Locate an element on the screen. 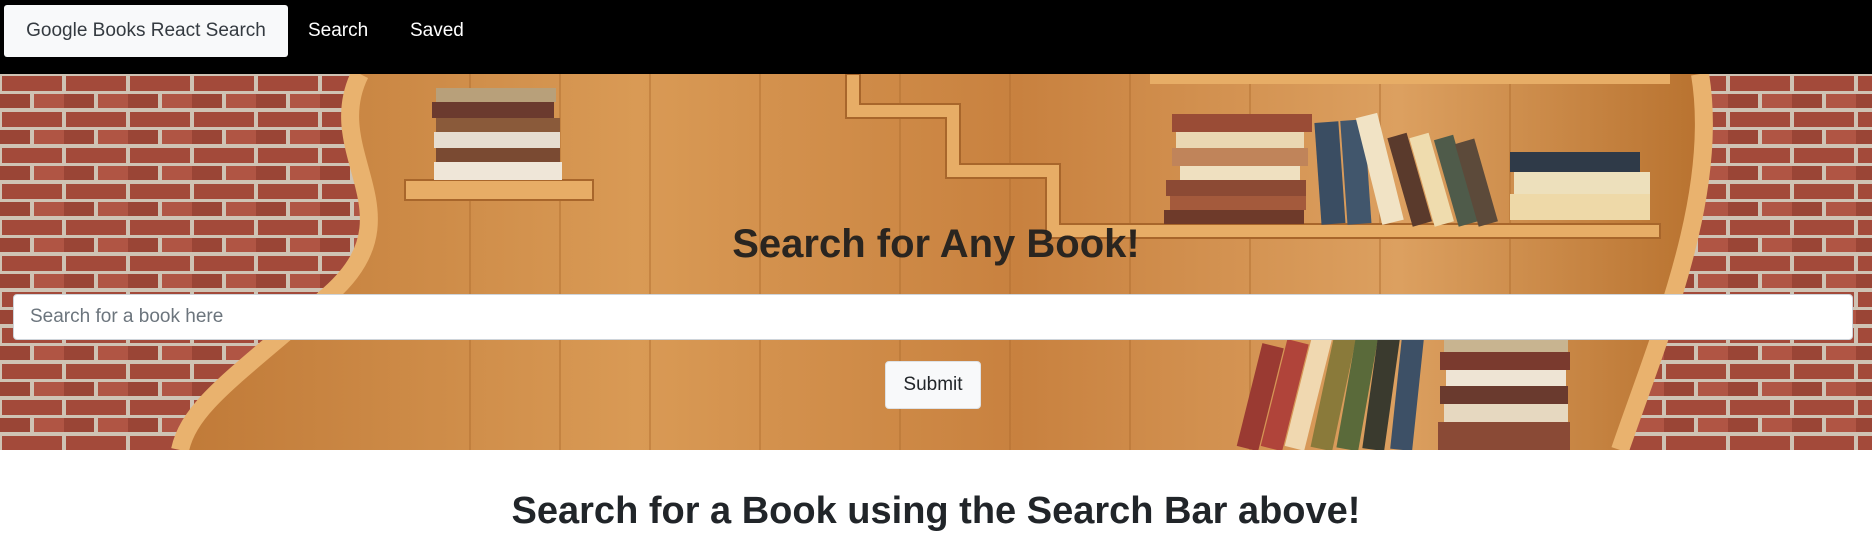  search-input is located at coordinates (933, 317).